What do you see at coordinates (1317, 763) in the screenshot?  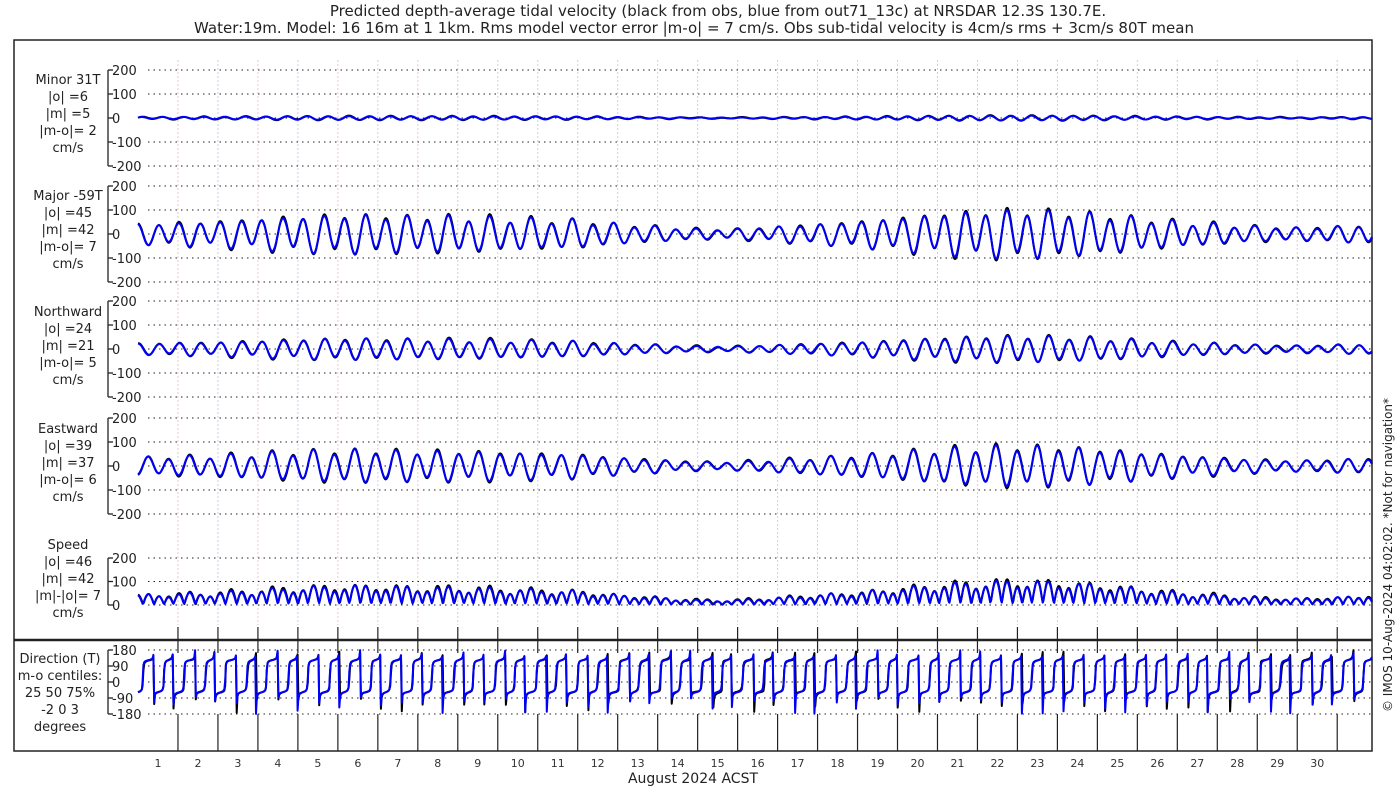 I see `x-tick-label: 30` at bounding box center [1317, 763].